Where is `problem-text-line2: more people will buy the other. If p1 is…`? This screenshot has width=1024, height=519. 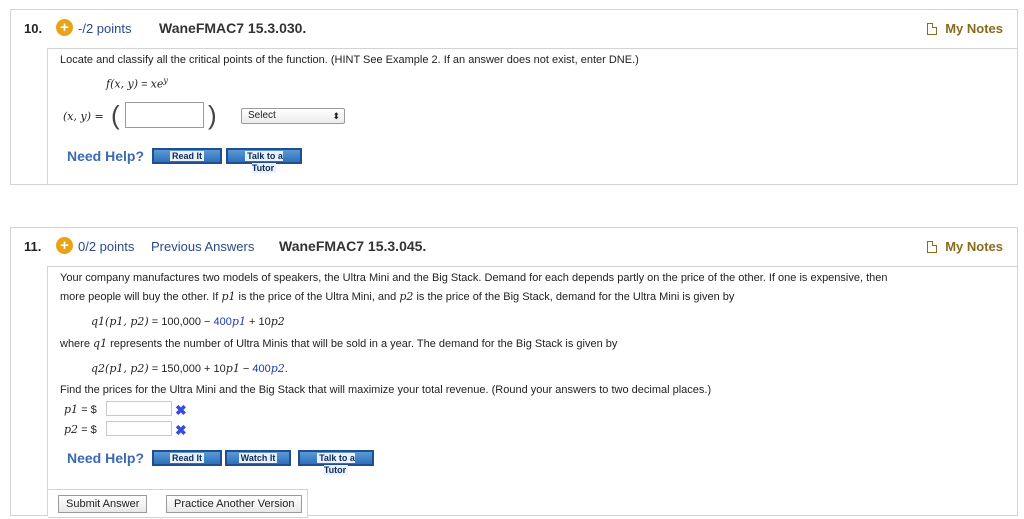
problem-text-line2: more people will buy the other. If p1 is… is located at coordinates (397, 296).